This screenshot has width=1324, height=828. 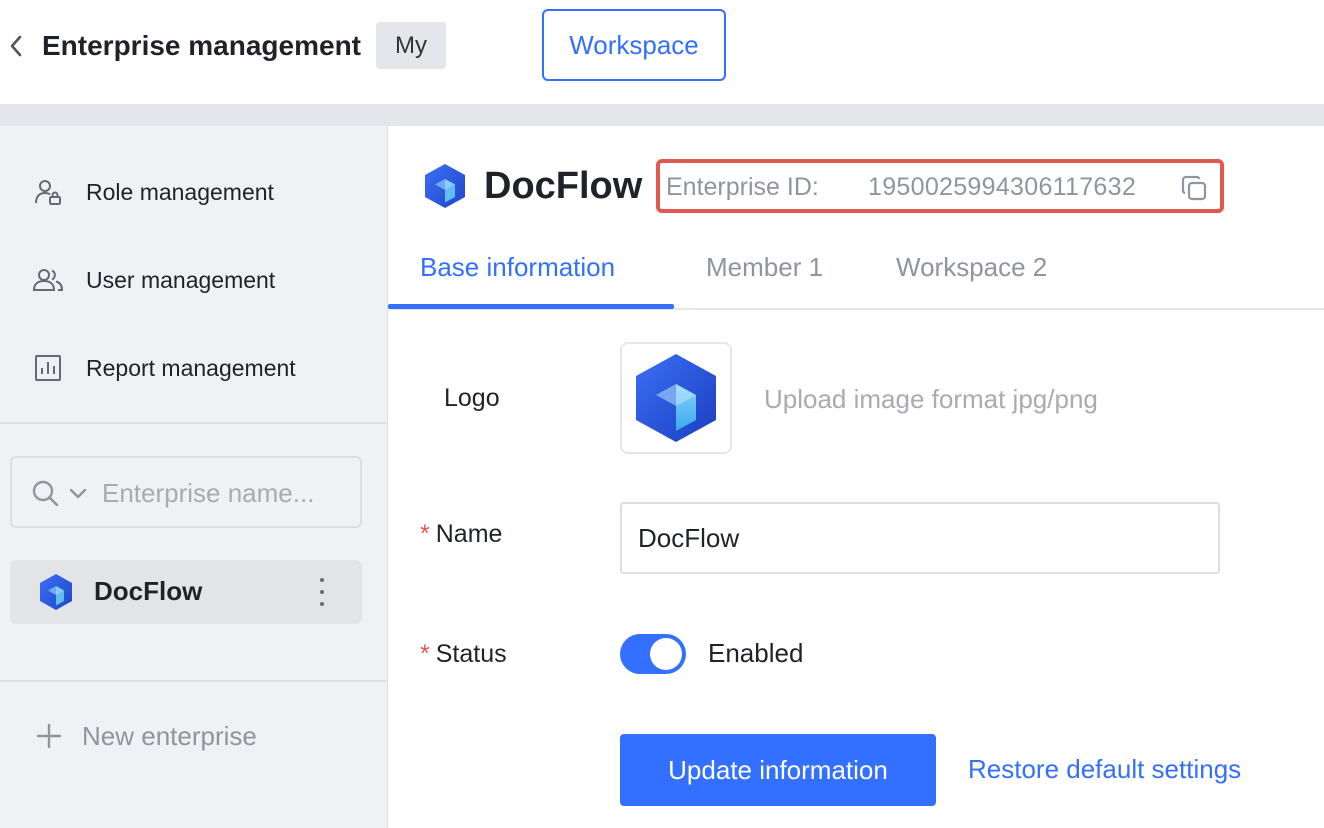 I want to click on toggle-knob, so click(x=666, y=654).